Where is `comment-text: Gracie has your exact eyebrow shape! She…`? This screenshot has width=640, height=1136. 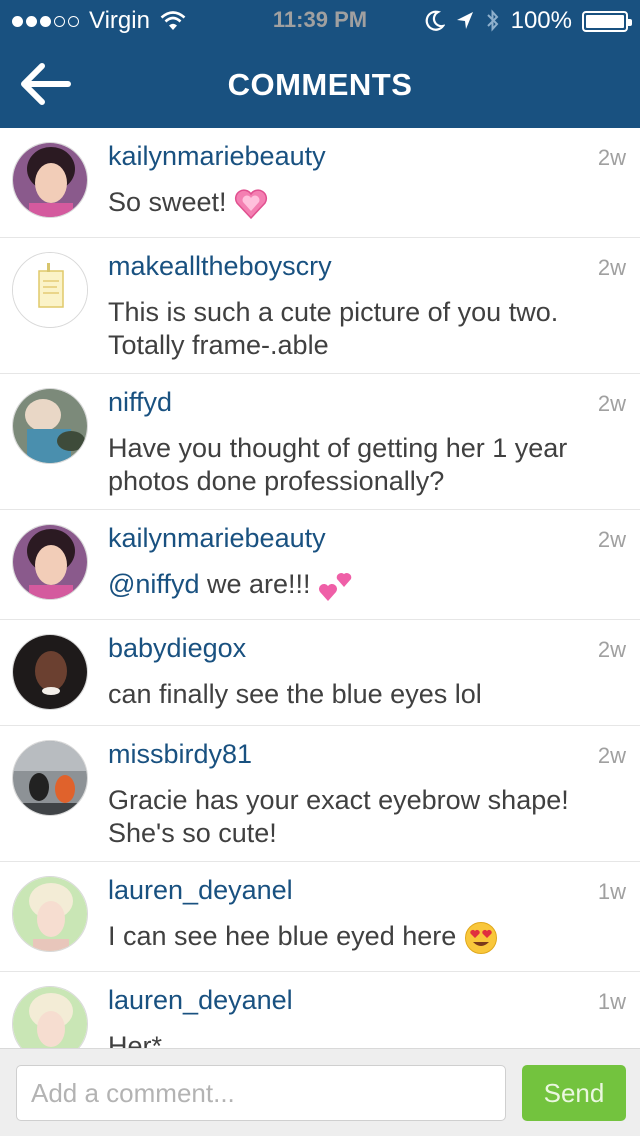
comment-text: Gracie has your exact eyebrow shape! She… is located at coordinates (338, 816).